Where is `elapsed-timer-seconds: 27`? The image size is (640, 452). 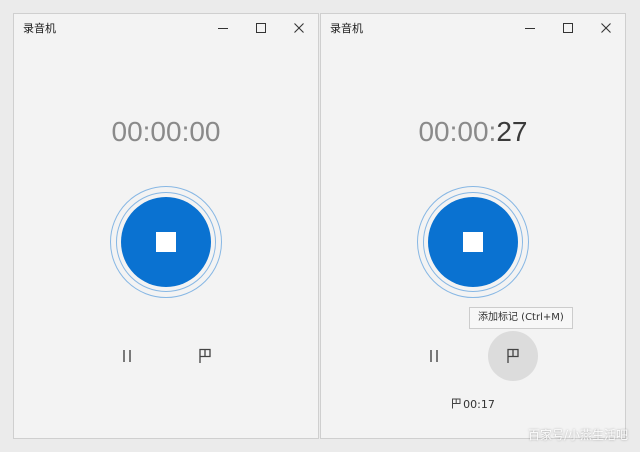
elapsed-timer-seconds: 27 is located at coordinates (512, 131).